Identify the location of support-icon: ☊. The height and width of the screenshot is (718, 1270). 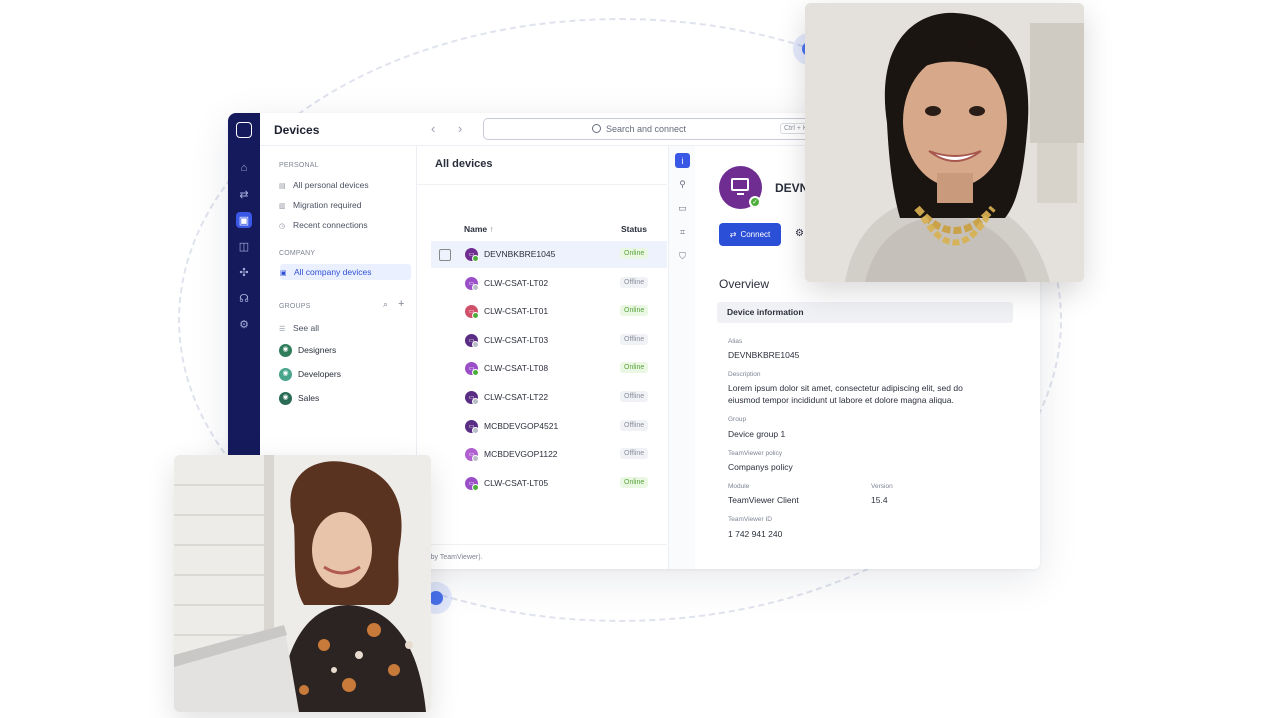
(244, 298).